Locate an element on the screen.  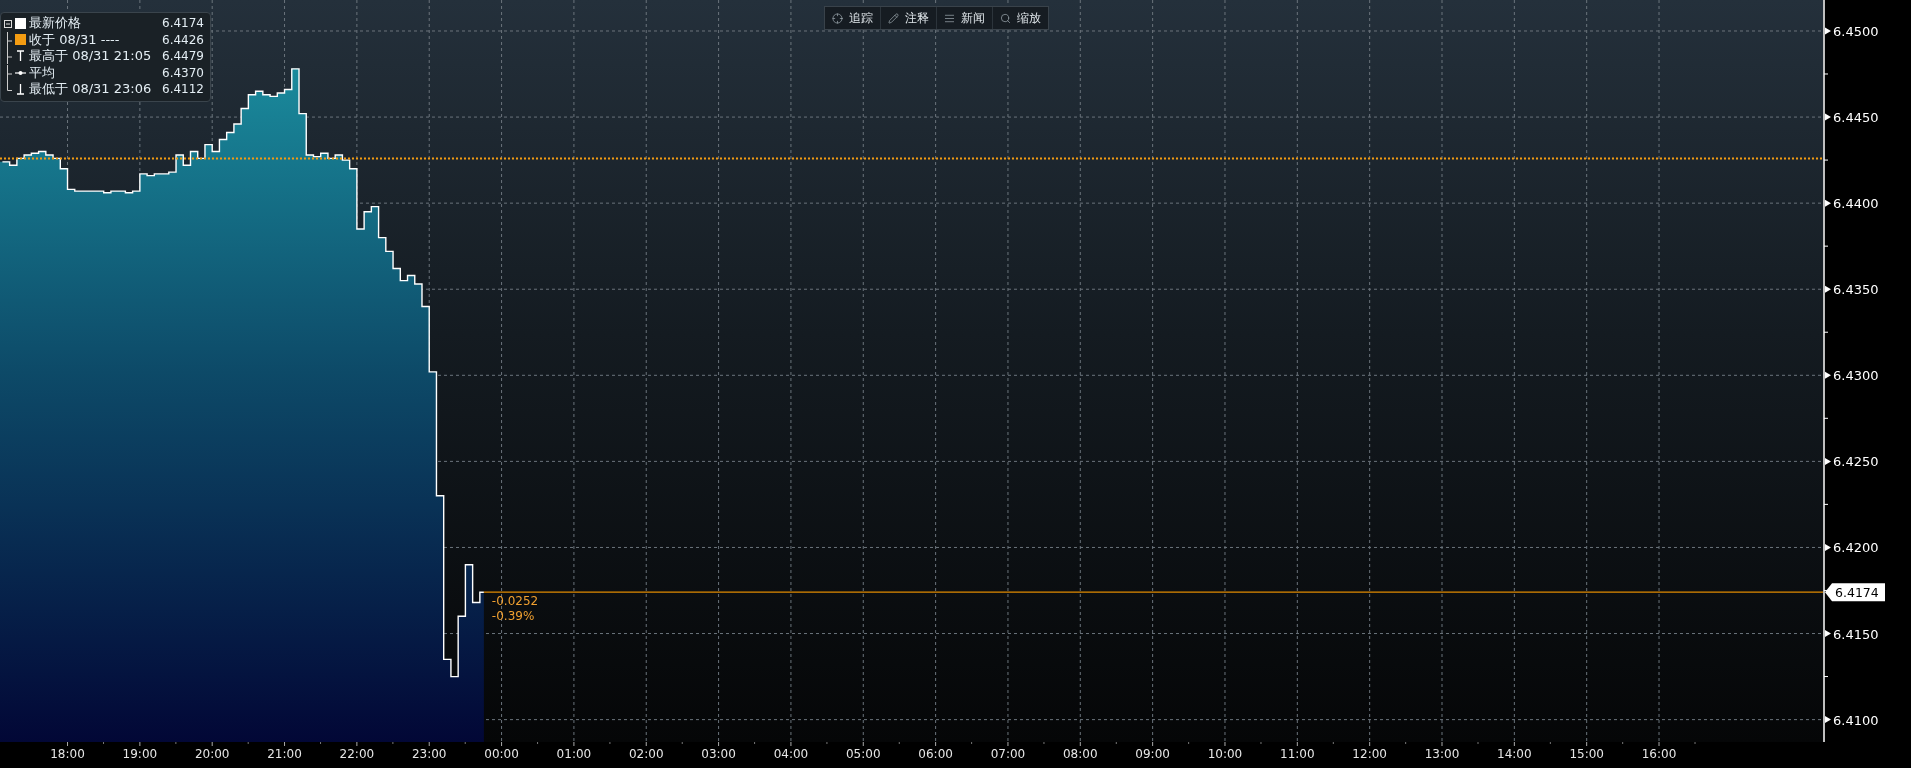
x-tick-label: 18:00 is located at coordinates (67, 754).